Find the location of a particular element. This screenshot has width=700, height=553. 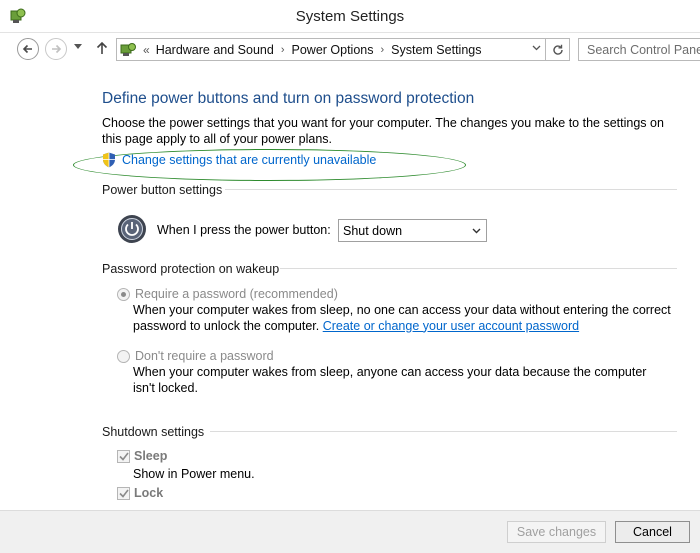

breadcrumb-power-options: Power Options is located at coordinates (333, 50).